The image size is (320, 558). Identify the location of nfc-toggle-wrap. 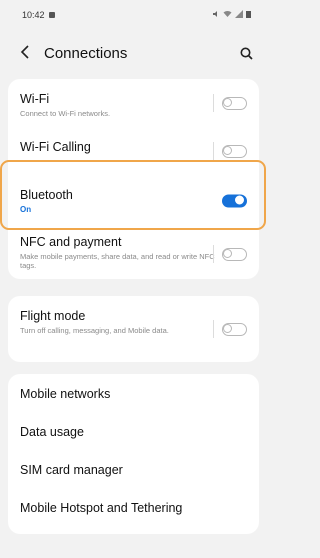
(230, 254).